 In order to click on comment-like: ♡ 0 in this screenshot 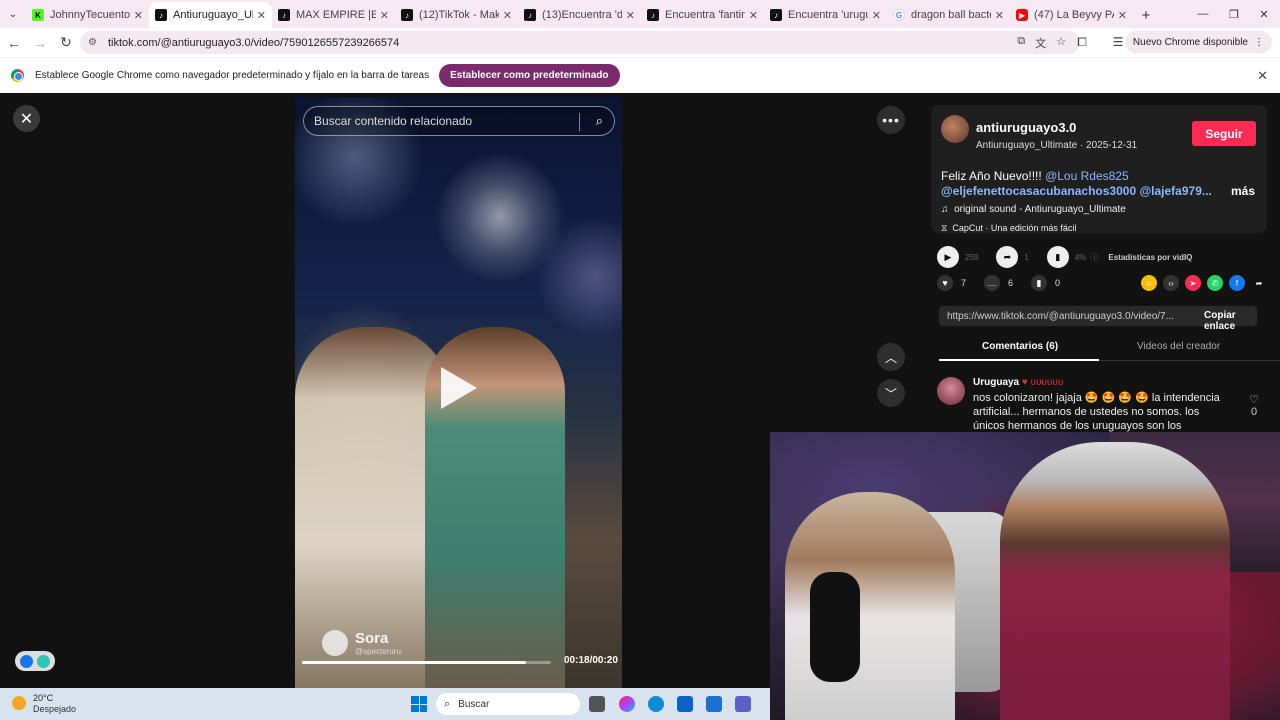, I will do `click(1254, 405)`.